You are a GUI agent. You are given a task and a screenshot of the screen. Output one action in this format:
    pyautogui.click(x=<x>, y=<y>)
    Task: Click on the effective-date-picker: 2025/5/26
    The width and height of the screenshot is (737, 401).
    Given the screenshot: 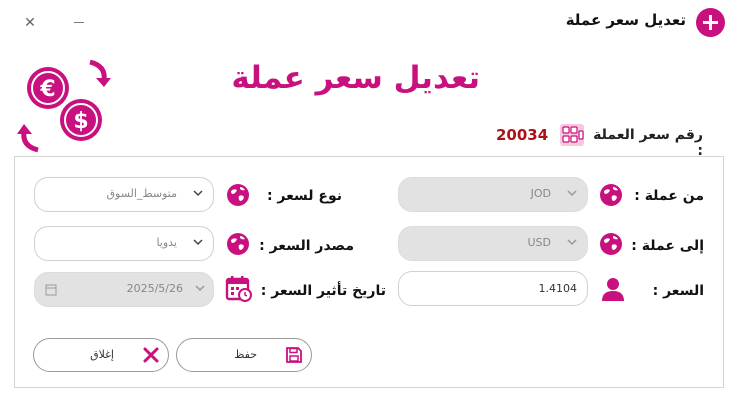 What is the action you would take?
    pyautogui.click(x=124, y=289)
    